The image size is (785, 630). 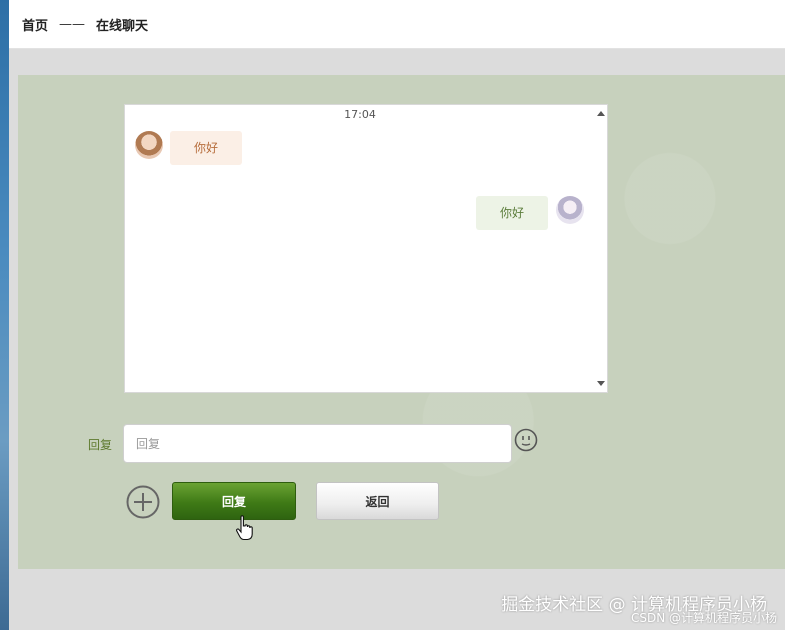 I want to click on breadcrumb-home: 首页, so click(x=35, y=24).